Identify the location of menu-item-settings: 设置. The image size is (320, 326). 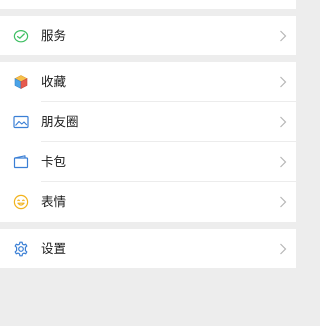
(148, 248).